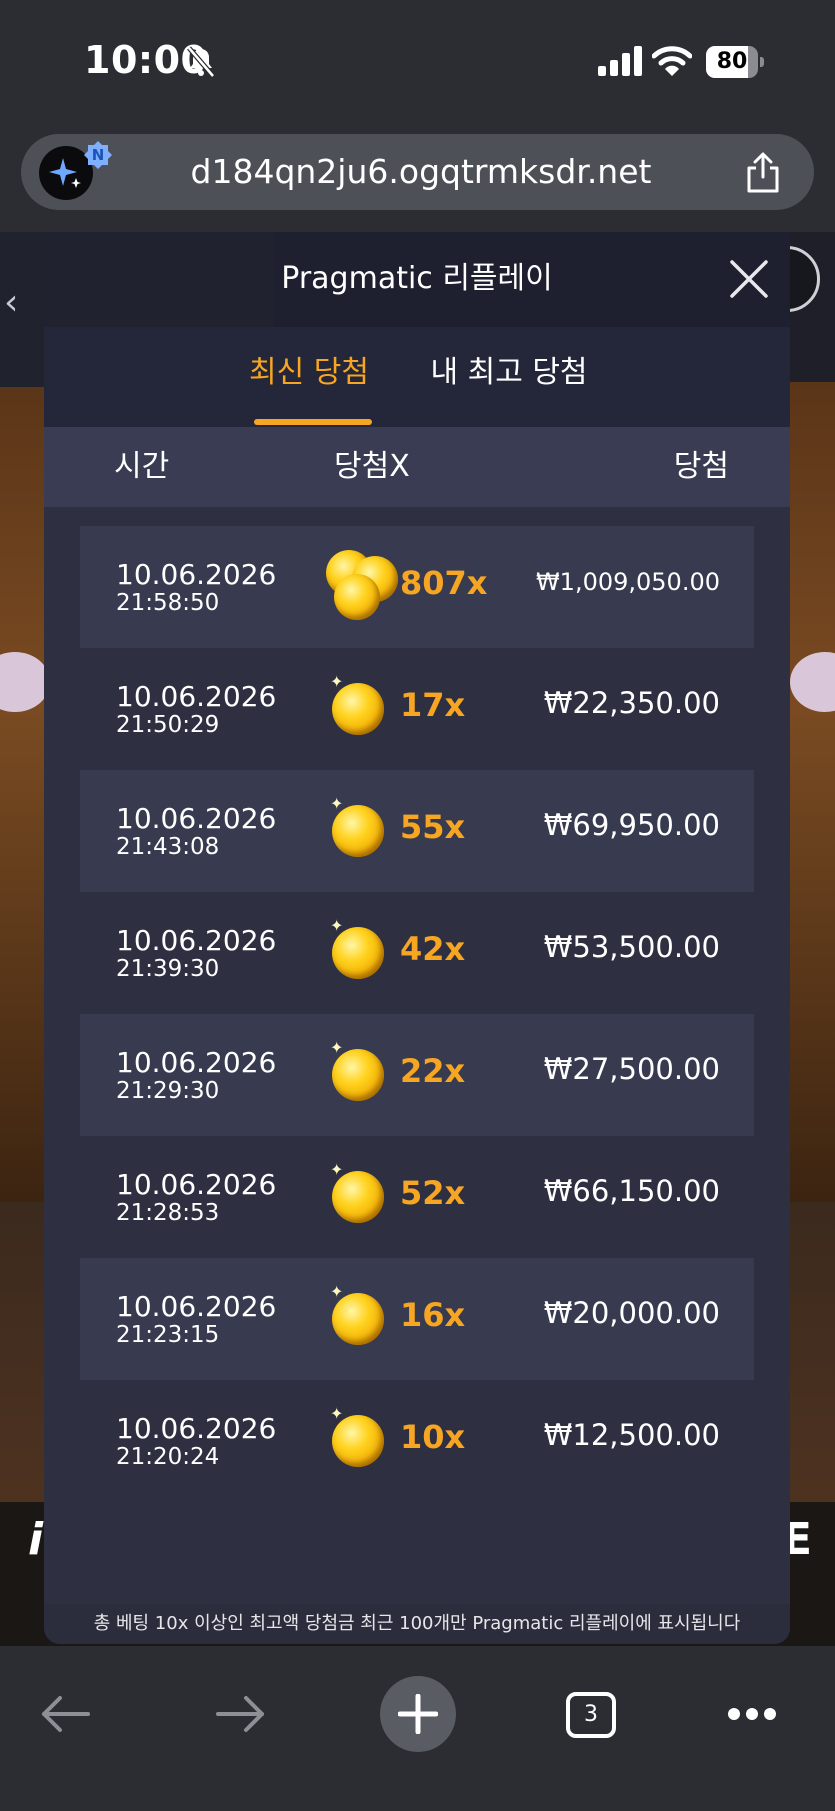 This screenshot has height=1811, width=835. I want to click on table-row: 10.06.2026 21:43:08 ✦ 55x ₩69,950.00, so click(417, 831).